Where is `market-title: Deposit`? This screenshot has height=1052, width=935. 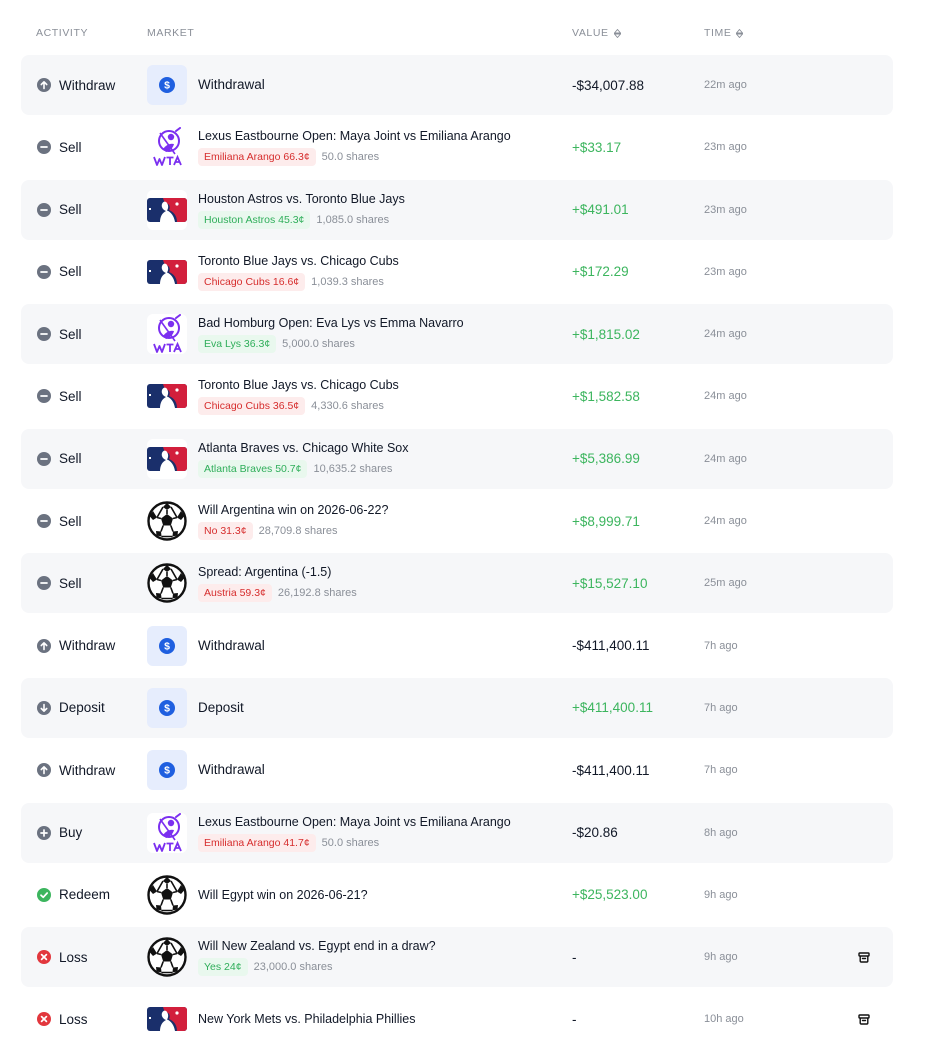 market-title: Deposit is located at coordinates (221, 708).